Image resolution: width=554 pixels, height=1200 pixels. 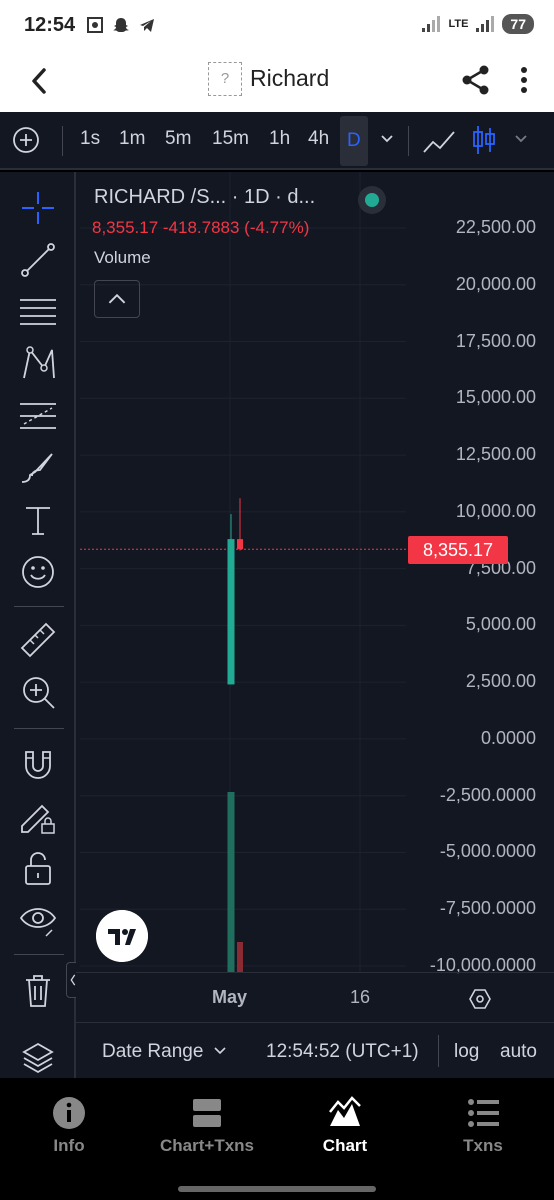 I want to click on lock-drawings-icon, so click(x=38, y=816).